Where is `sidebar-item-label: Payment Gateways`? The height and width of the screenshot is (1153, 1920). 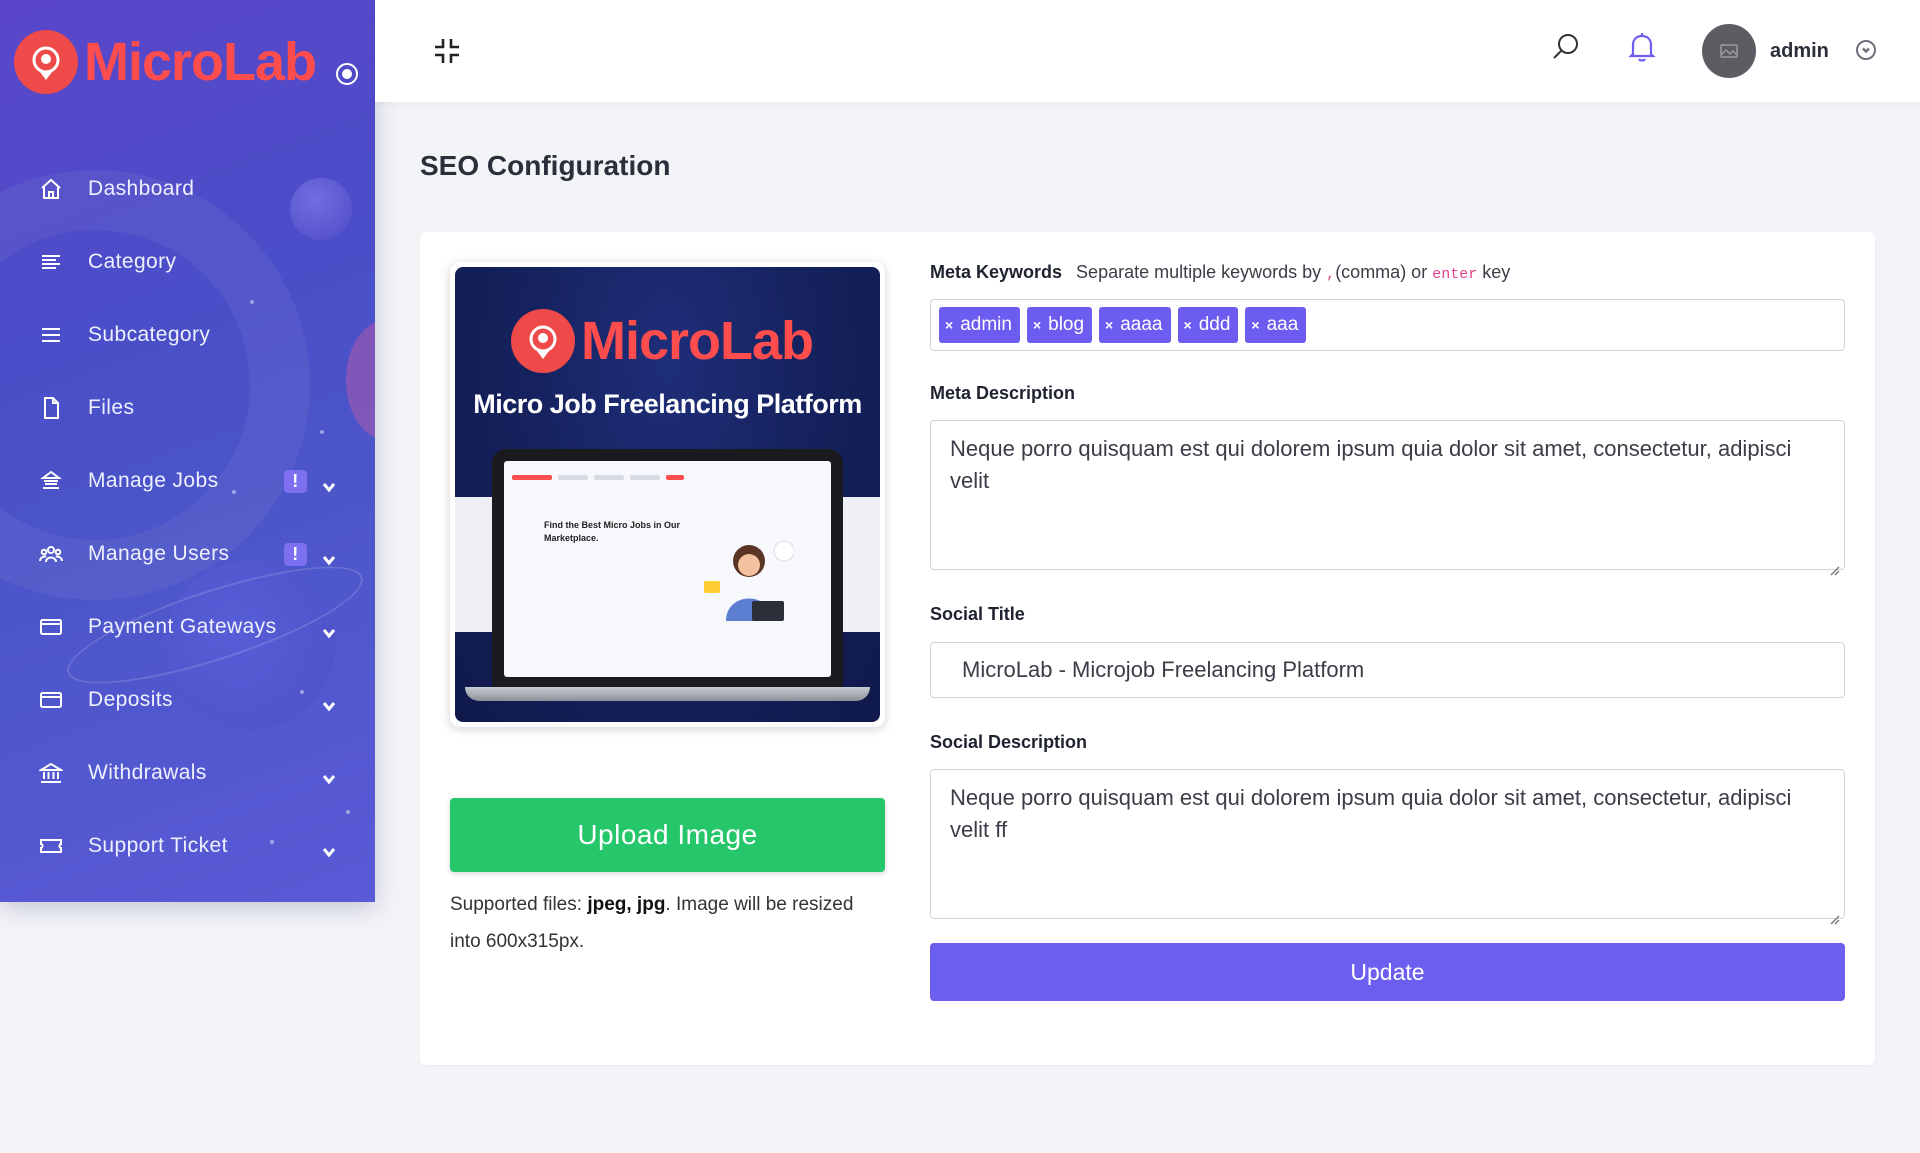
sidebar-item-label: Payment Gateways is located at coordinates (182, 626).